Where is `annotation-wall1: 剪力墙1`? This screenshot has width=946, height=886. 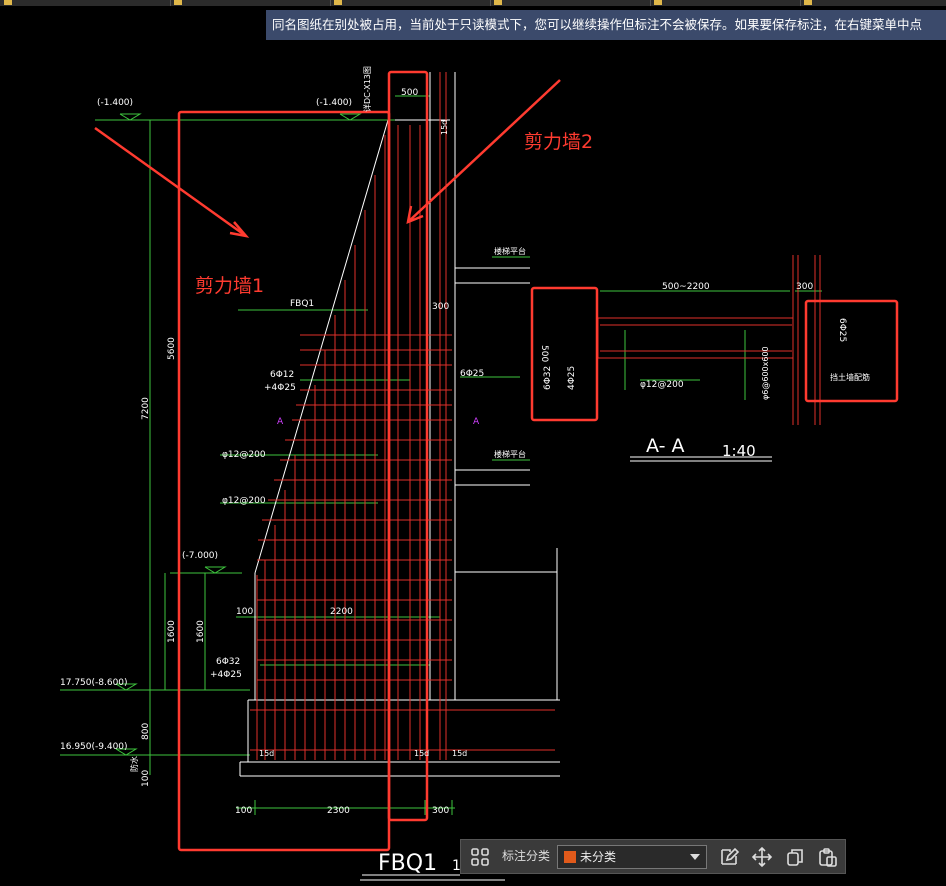 annotation-wall1: 剪力墙1 is located at coordinates (229, 286).